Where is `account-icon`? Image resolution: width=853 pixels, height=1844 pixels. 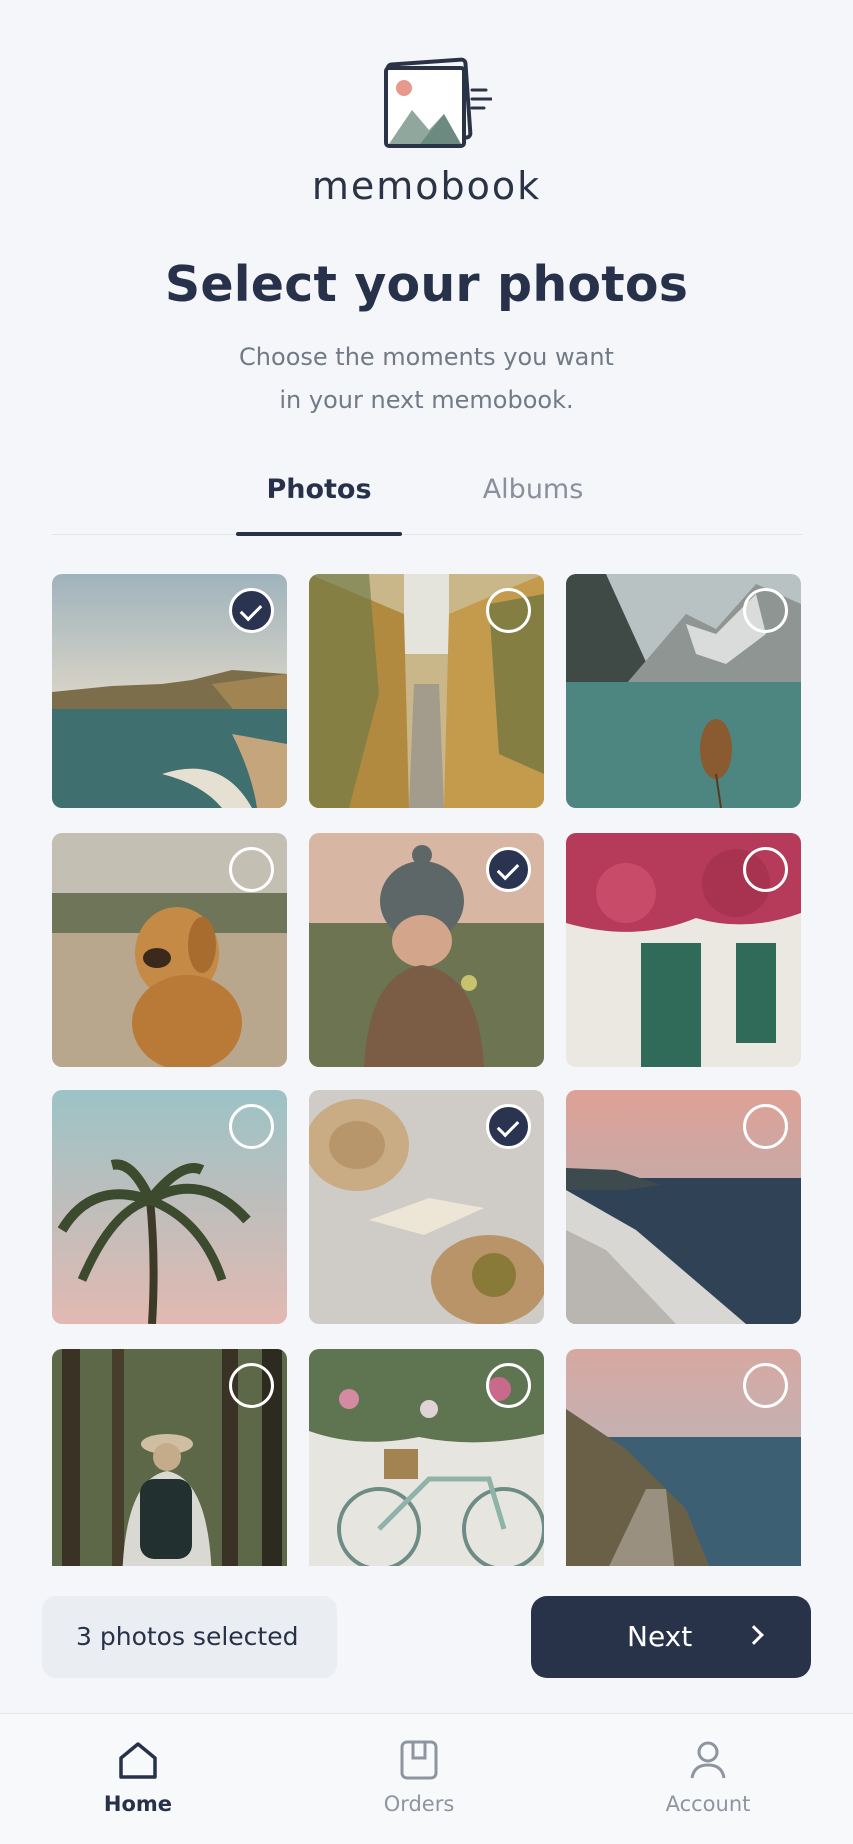 account-icon is located at coordinates (708, 1760).